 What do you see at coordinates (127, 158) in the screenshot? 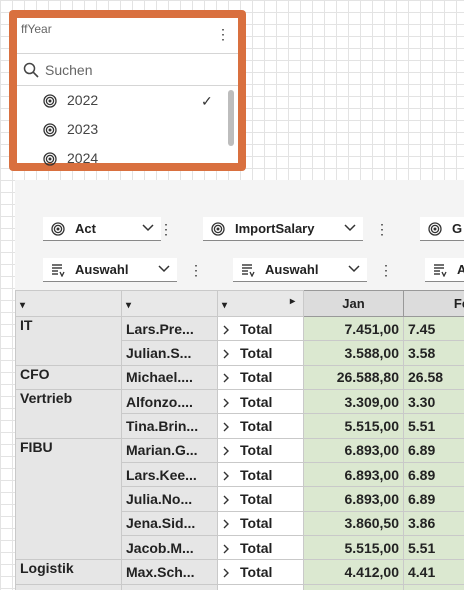
I see `year-option-2024: 2024` at bounding box center [127, 158].